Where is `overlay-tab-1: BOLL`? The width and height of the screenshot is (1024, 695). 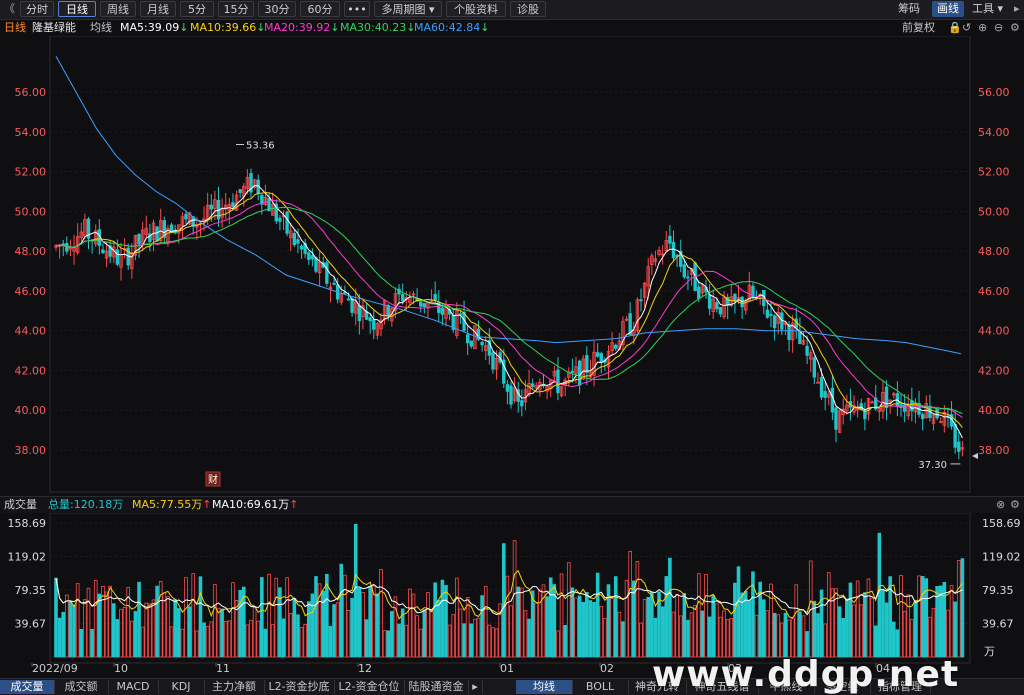
overlay-tab-1: BOLL is located at coordinates (600, 687).